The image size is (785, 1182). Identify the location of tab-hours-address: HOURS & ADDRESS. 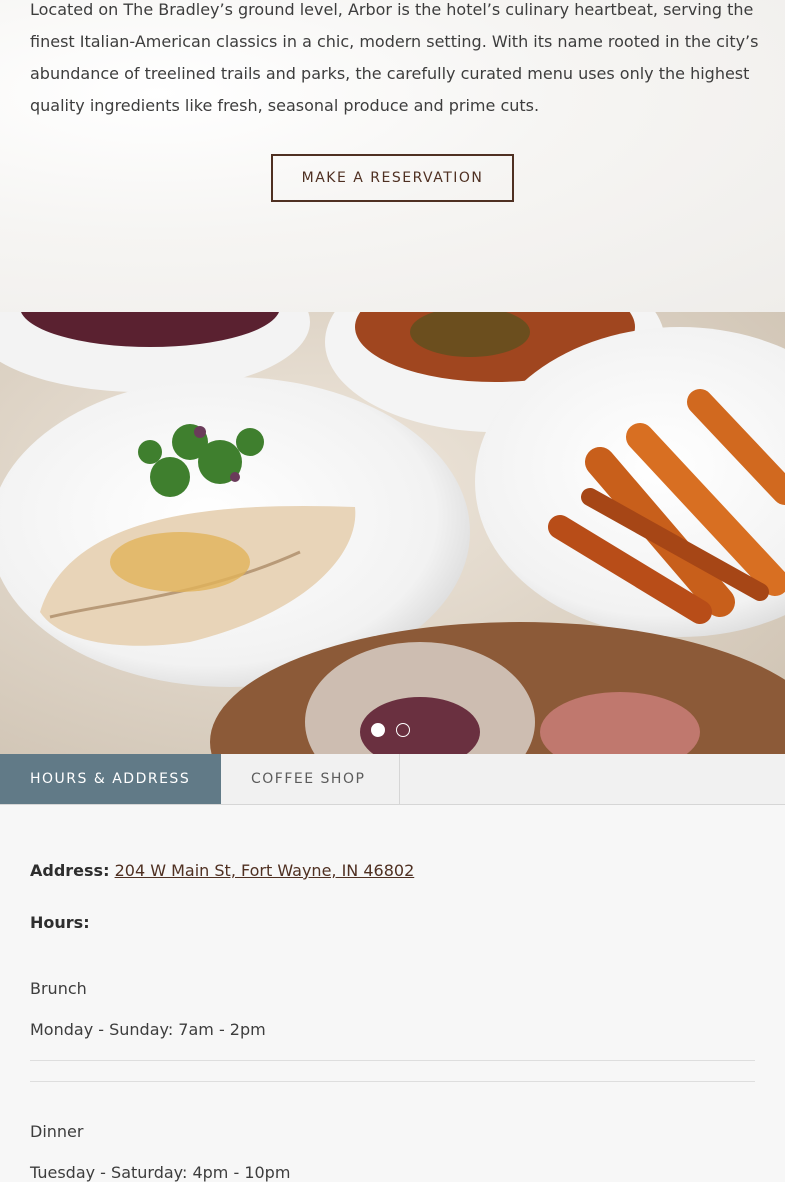
(110, 779).